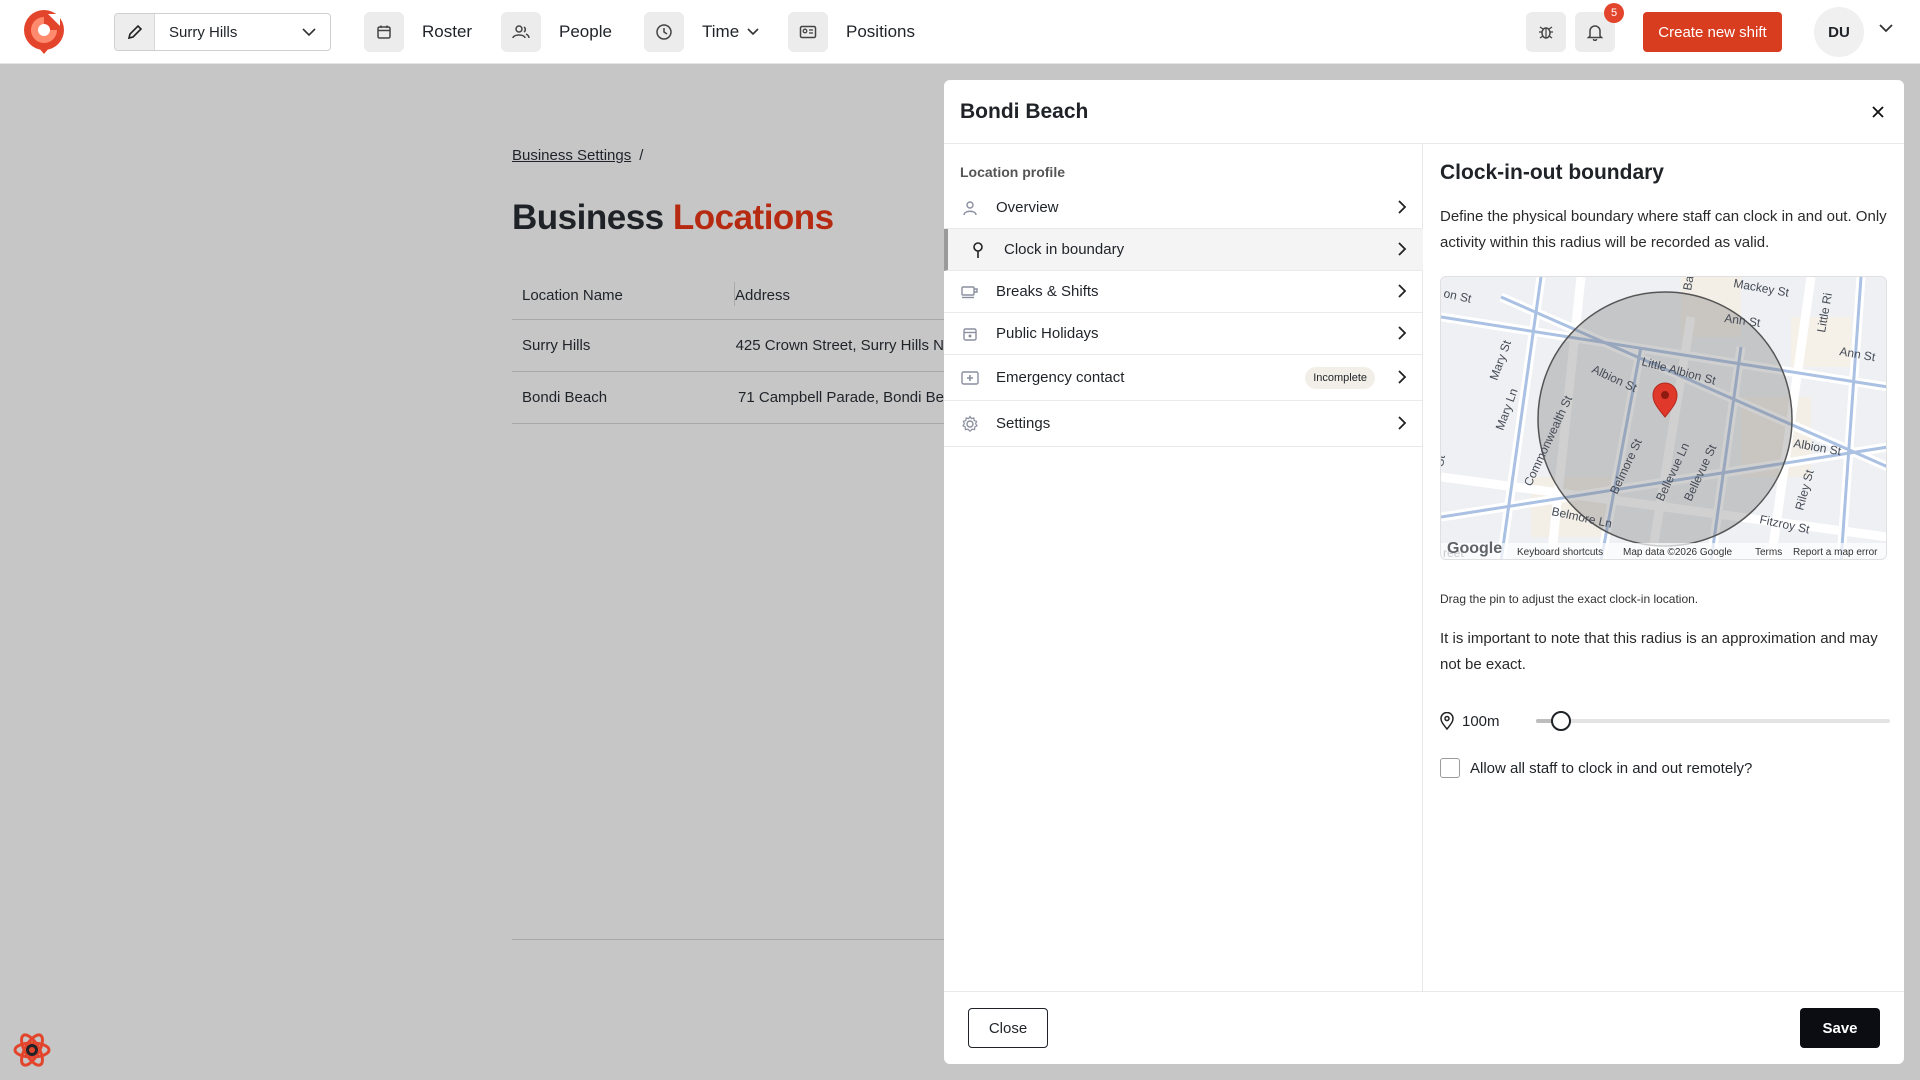 The image size is (1920, 1080). I want to click on menu-item-label: Public Holidays, so click(1047, 333).